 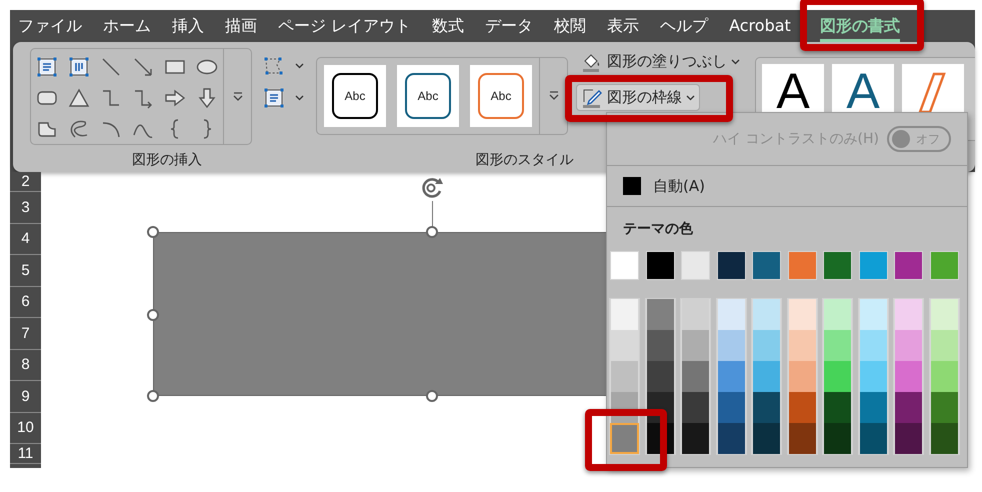 I want to click on row-header: 2, so click(x=25, y=182).